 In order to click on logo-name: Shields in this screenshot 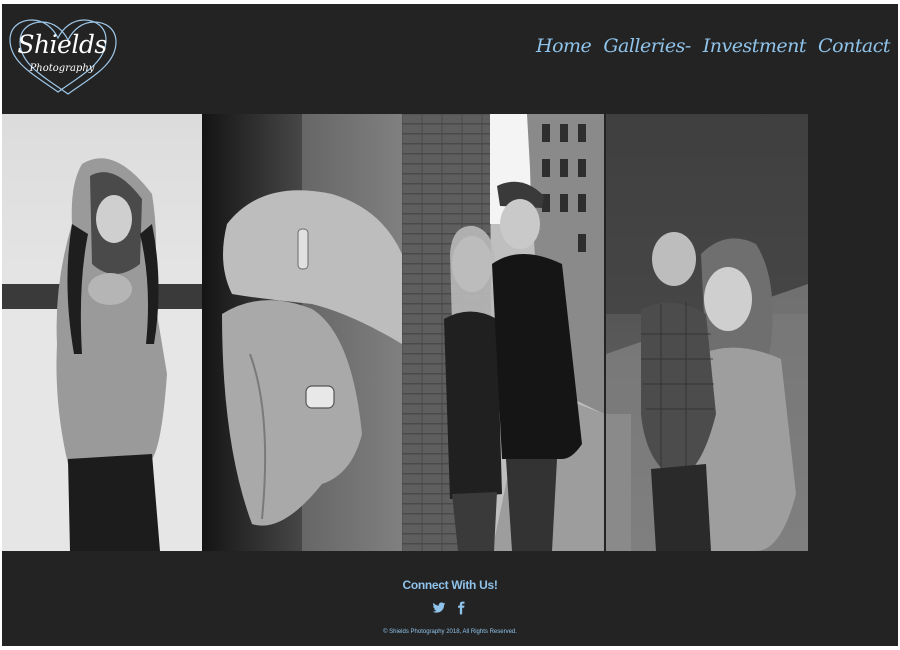, I will do `click(62, 44)`.